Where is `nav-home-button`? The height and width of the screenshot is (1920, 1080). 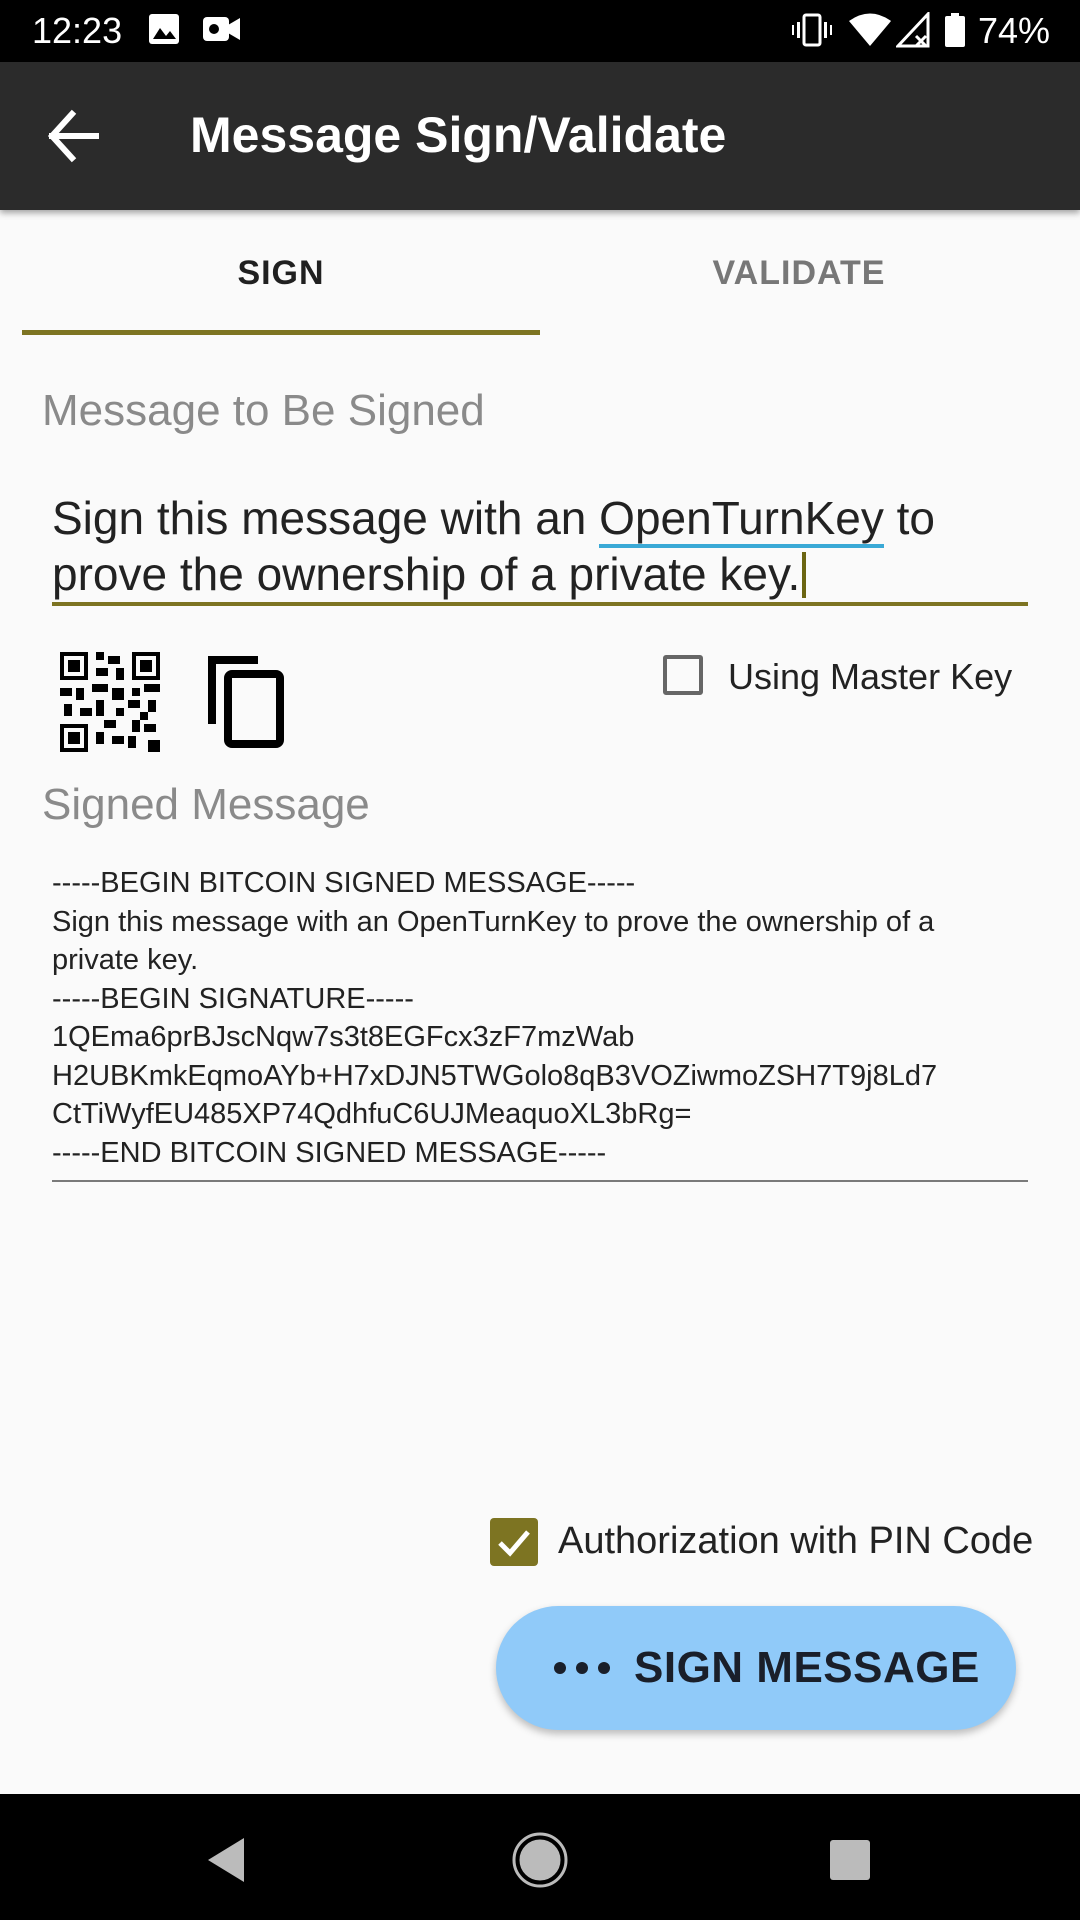
nav-home-button is located at coordinates (540, 1860).